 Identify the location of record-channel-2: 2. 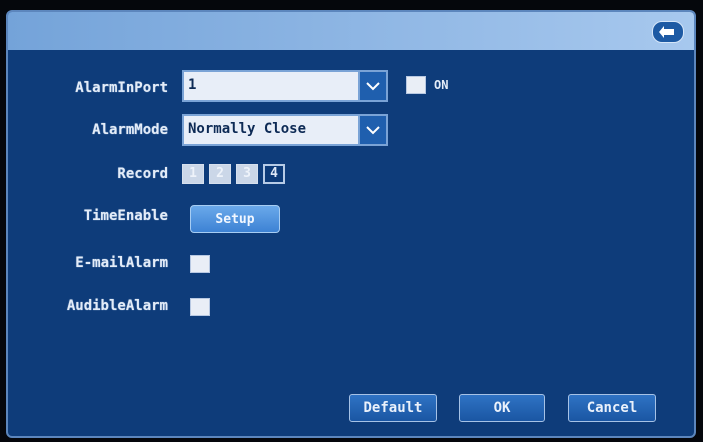
(220, 174).